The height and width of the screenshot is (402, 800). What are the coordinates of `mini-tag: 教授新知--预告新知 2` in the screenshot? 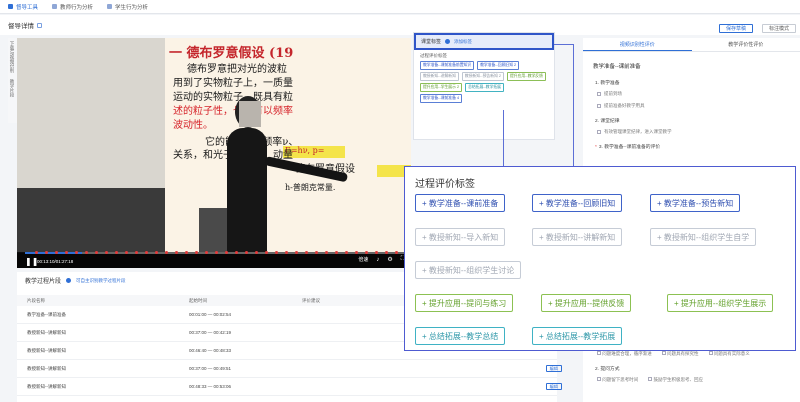 It's located at (482, 76).